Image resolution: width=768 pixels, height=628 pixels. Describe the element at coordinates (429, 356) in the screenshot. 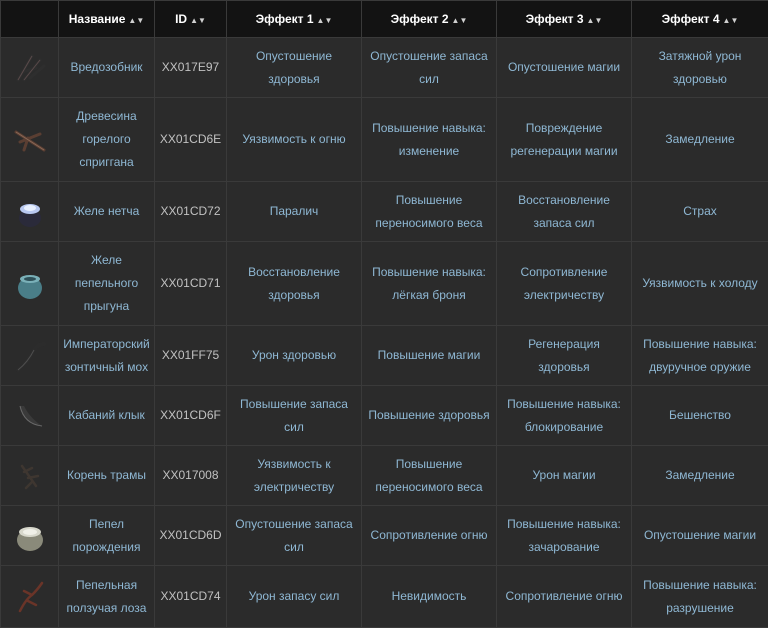

I see `cell-effect-2: Повышение магии` at that location.